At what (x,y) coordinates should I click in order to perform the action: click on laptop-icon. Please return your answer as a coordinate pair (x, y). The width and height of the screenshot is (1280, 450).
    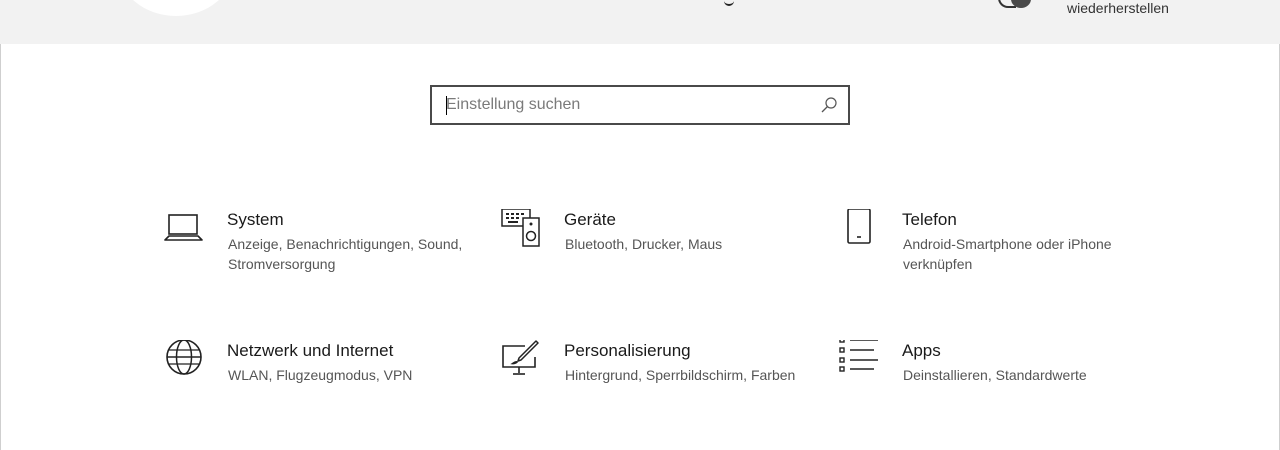
    Looking at the image, I should click on (183, 227).